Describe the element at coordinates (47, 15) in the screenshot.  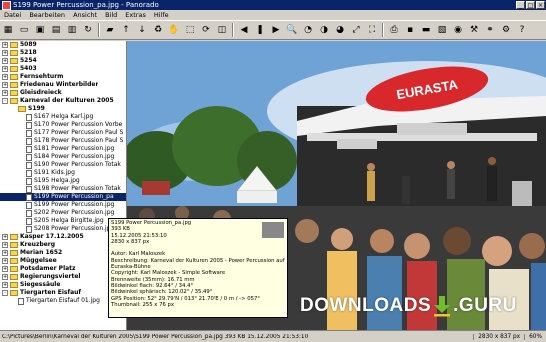
I see `menu-bearbeiten: Bearbeiten` at that location.